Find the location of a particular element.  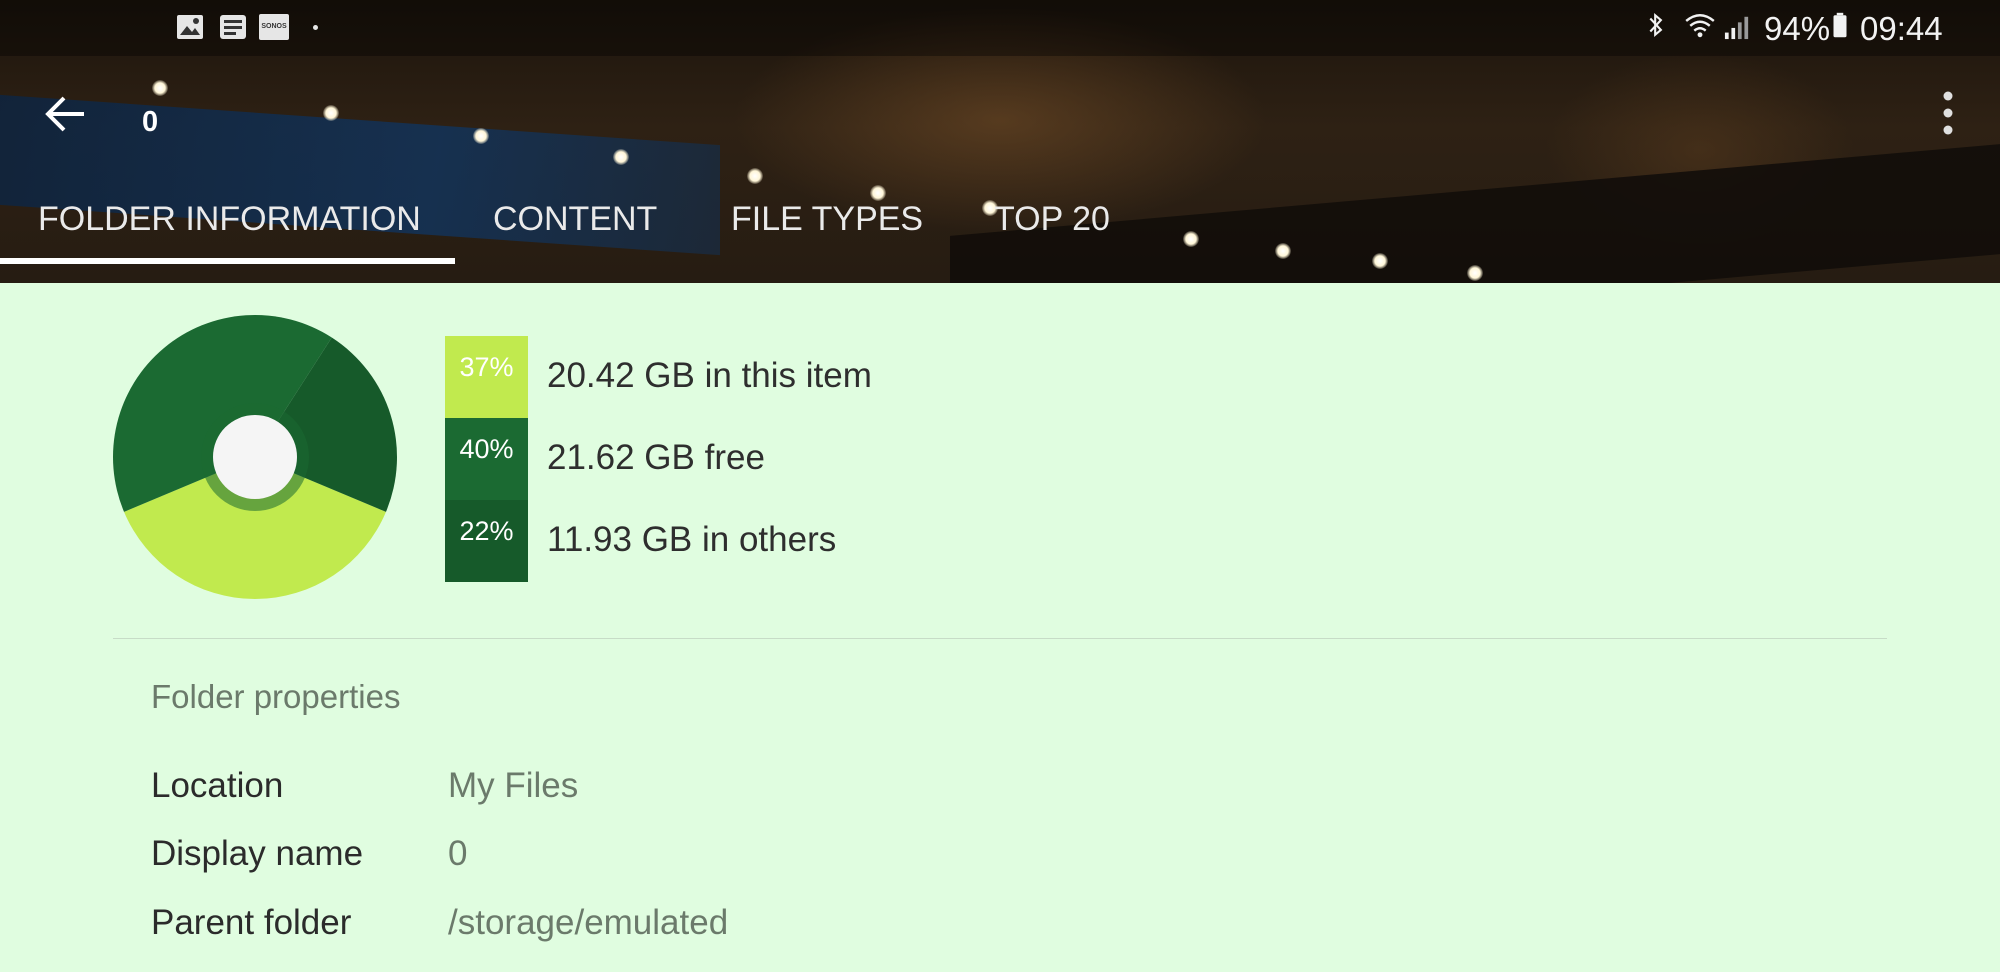

arrow-left-icon is located at coordinates (64, 114).